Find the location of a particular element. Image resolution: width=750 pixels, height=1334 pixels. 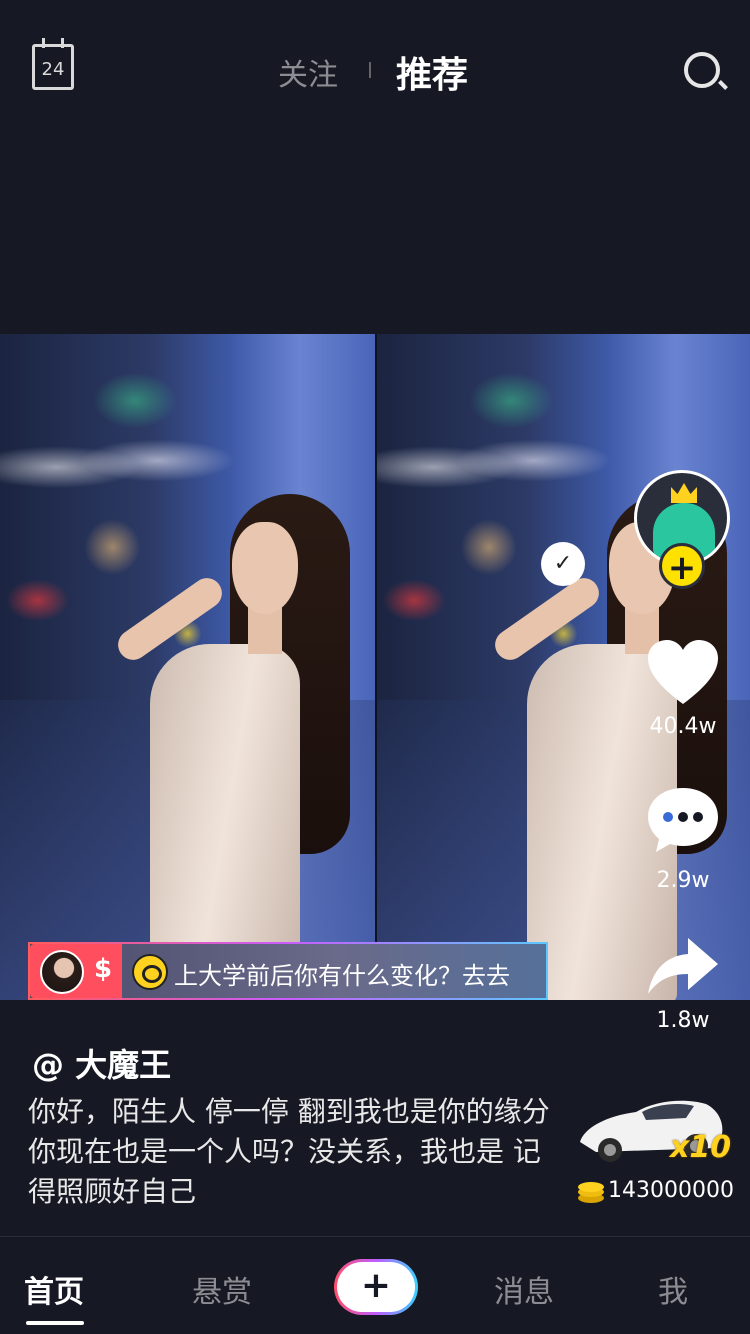

bottom-nav: 首页 悬赏 + 消息 我 is located at coordinates (375, 1285).